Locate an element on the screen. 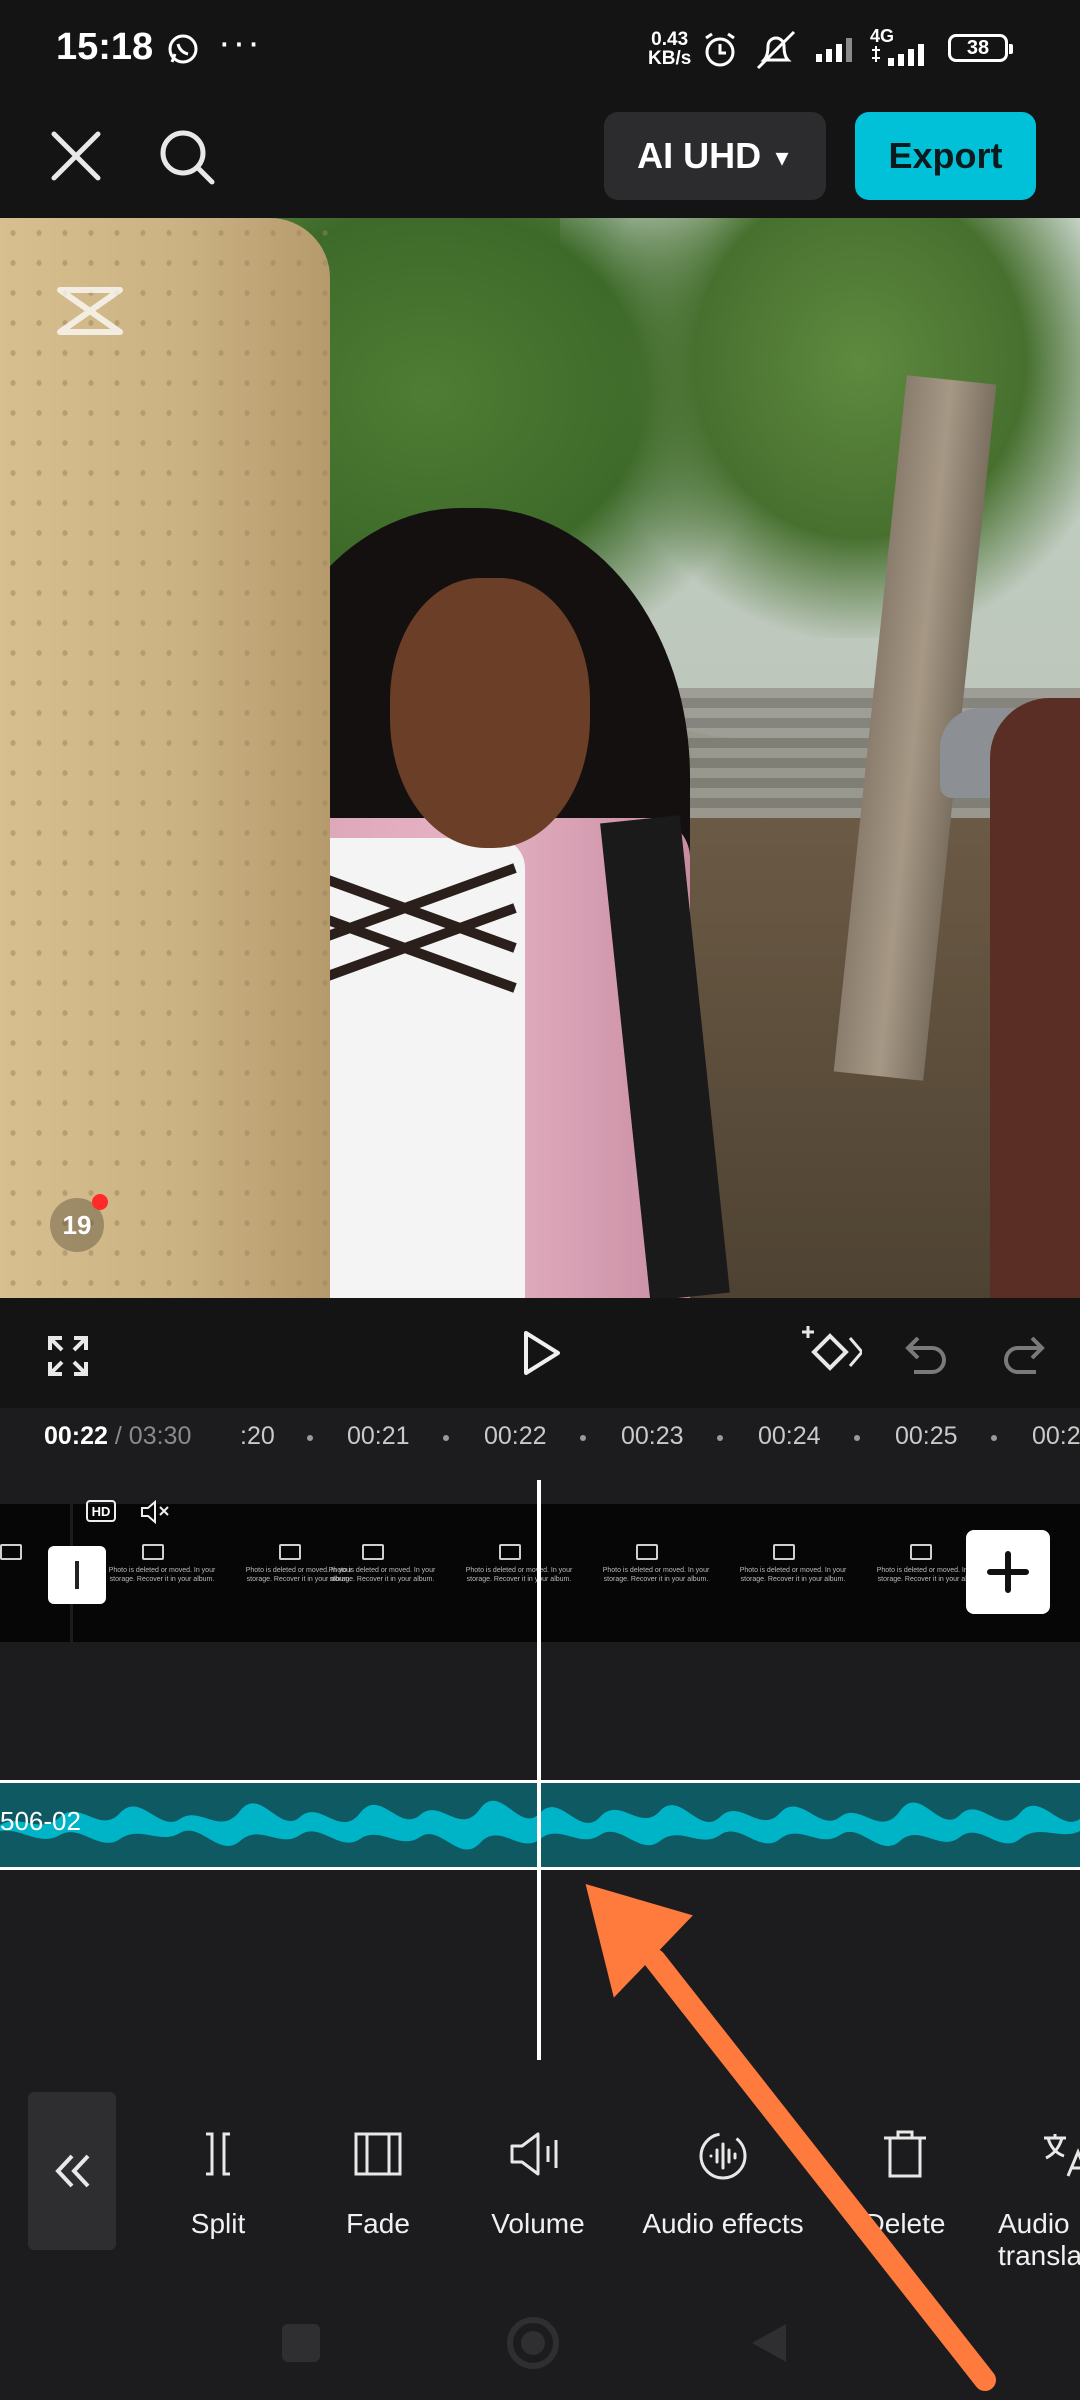  keyframe-icon is located at coordinates (833, 1348).